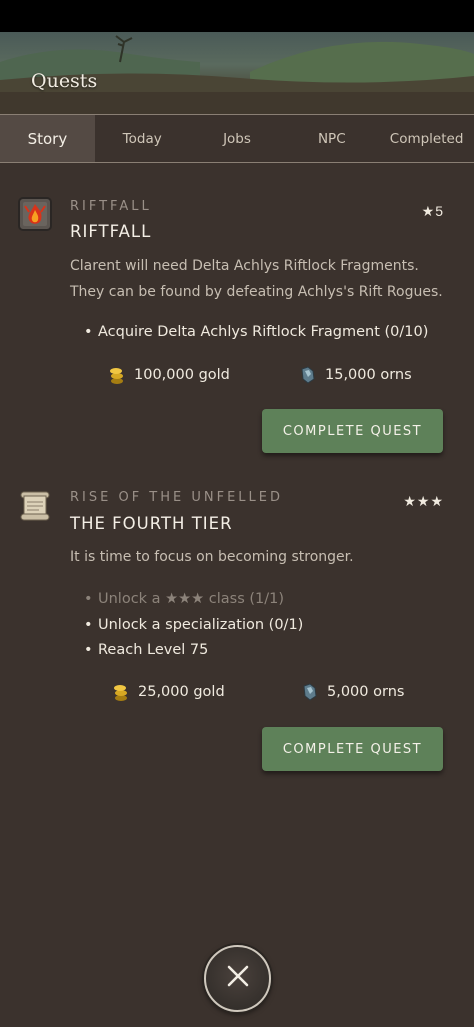 The height and width of the screenshot is (1027, 474). Describe the element at coordinates (177, 497) in the screenshot. I see `quest-category: RISE OF THE UNFELLED` at that location.